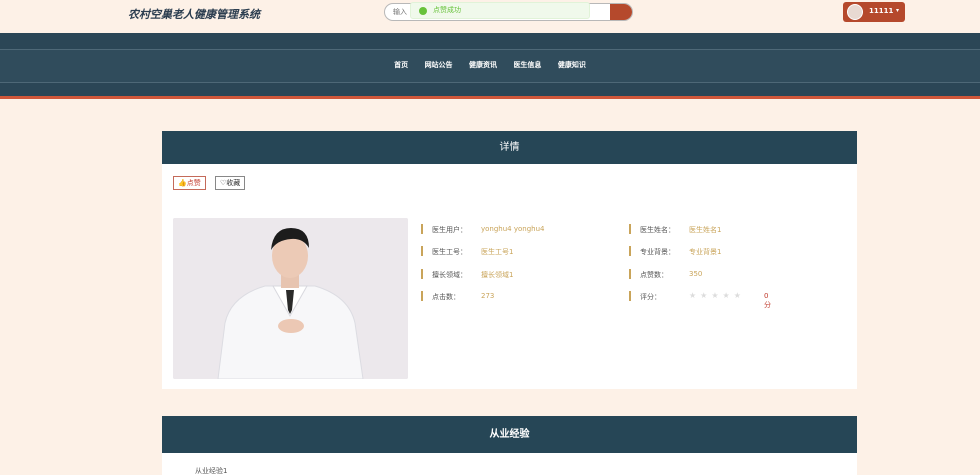 The height and width of the screenshot is (475, 980). I want to click on nav-item-health-knowledge: 健康知识, so click(572, 65).